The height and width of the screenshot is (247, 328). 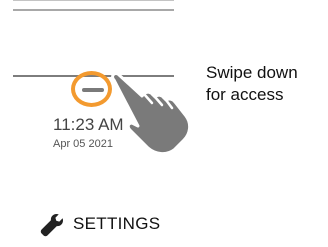 What do you see at coordinates (151, 114) in the screenshot?
I see `swipe-hand-icon` at bounding box center [151, 114].